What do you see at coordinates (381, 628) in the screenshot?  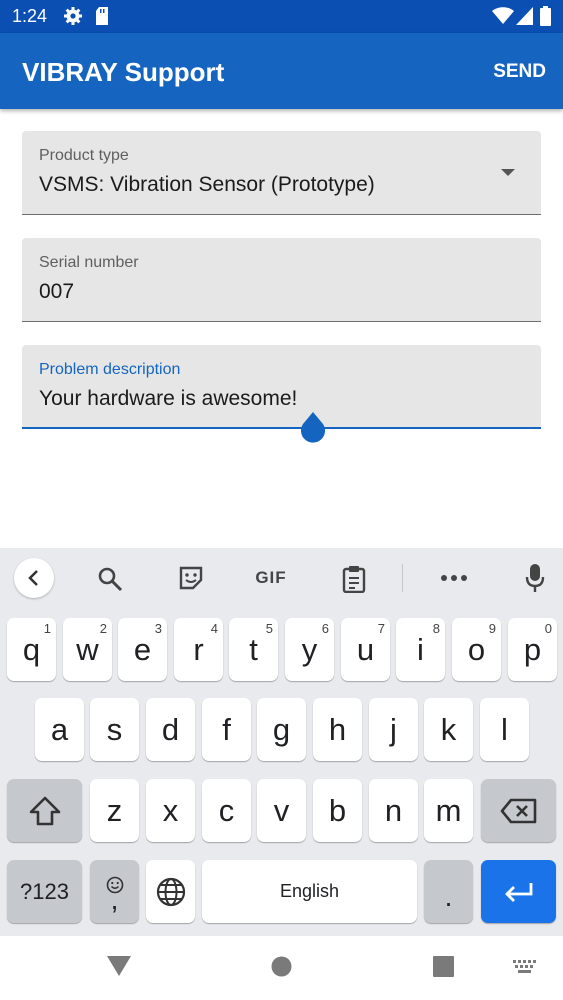 I see `key-hint: 7` at bounding box center [381, 628].